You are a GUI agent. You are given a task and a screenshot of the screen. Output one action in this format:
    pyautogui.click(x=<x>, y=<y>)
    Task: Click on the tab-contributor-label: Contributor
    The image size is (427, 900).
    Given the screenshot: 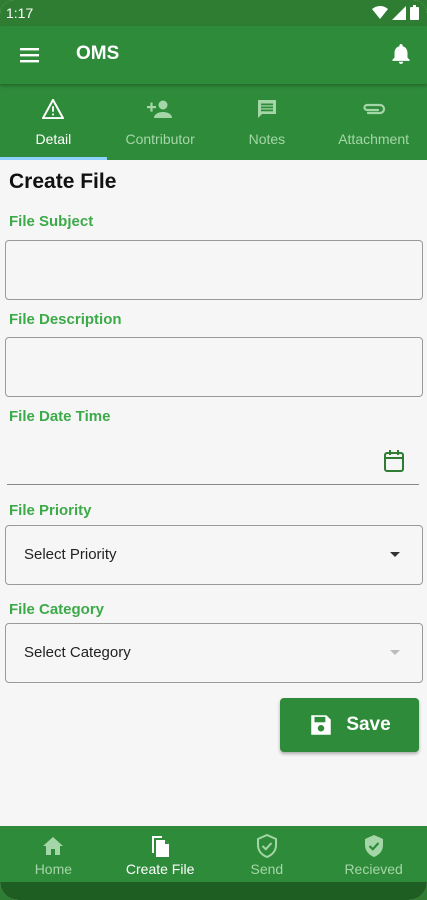 What is the action you would take?
    pyautogui.click(x=160, y=139)
    